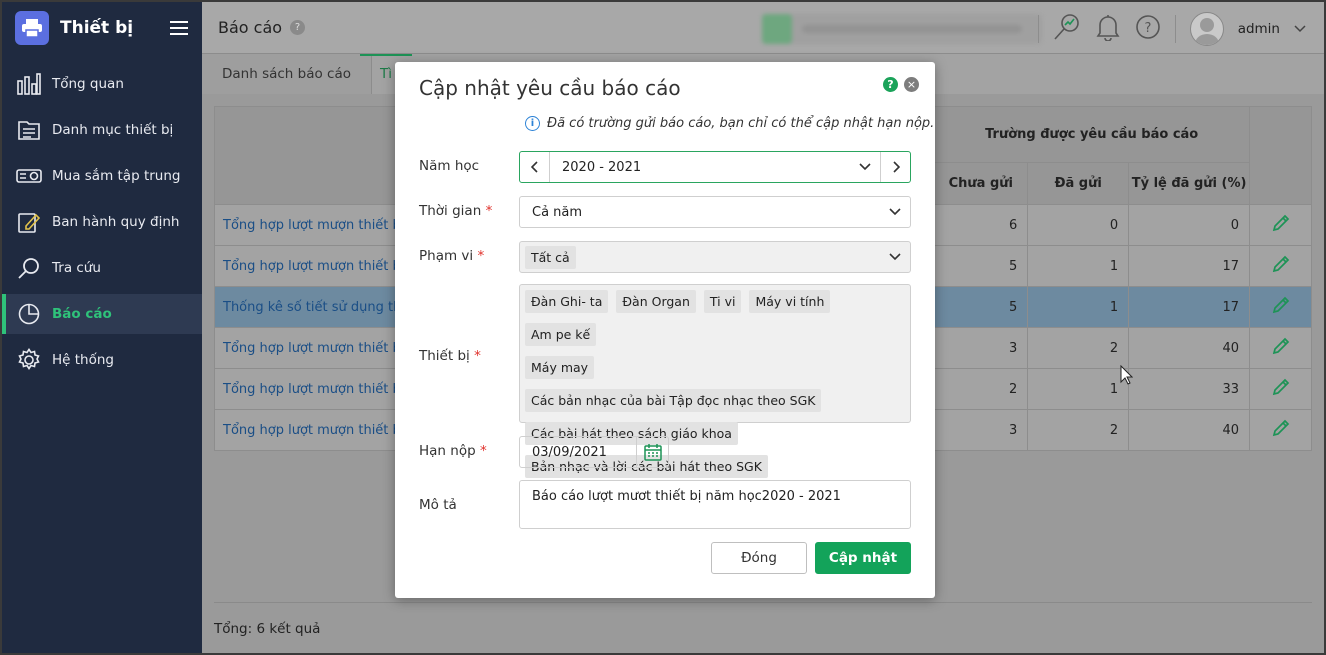 Image resolution: width=1326 pixels, height=655 pixels. I want to click on sidebar-item-overview: Tổng quan, so click(102, 84).